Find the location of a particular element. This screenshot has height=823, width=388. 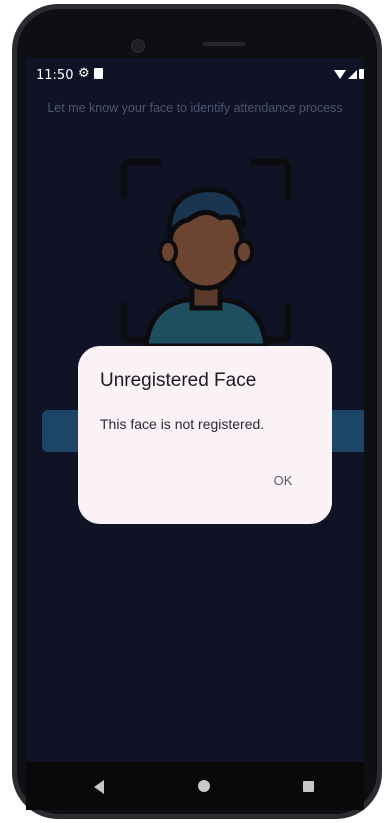

front-camera is located at coordinates (138, 46).